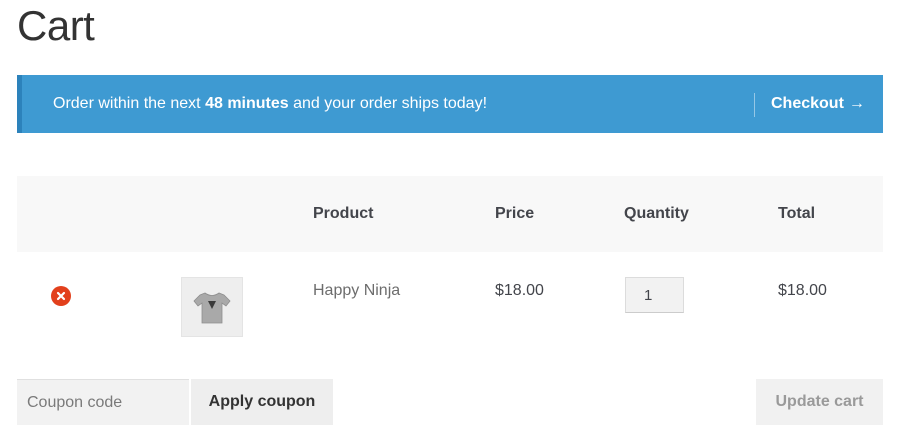 This screenshot has height=436, width=900. What do you see at coordinates (754, 105) in the screenshot?
I see `notice-divider` at bounding box center [754, 105].